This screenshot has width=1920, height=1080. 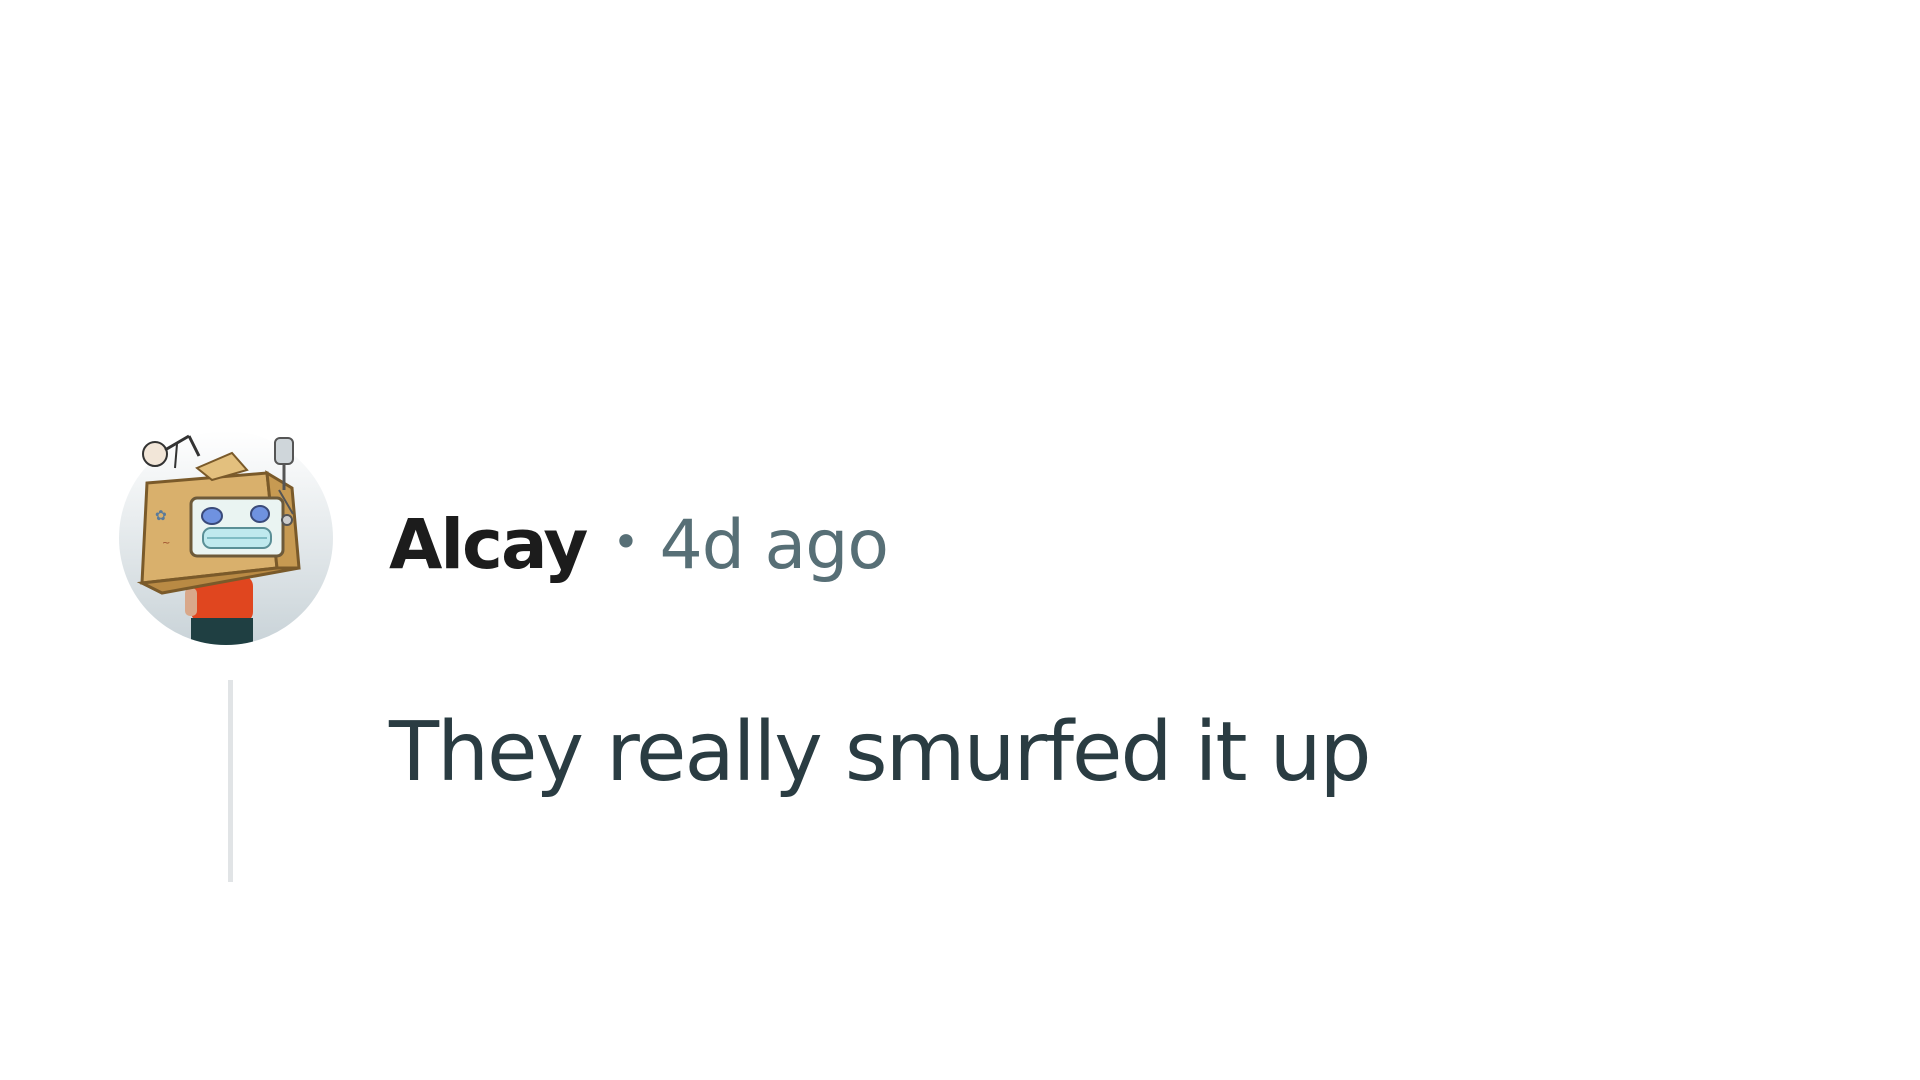 I want to click on avatar: ✿ ~, so click(x=226, y=537).